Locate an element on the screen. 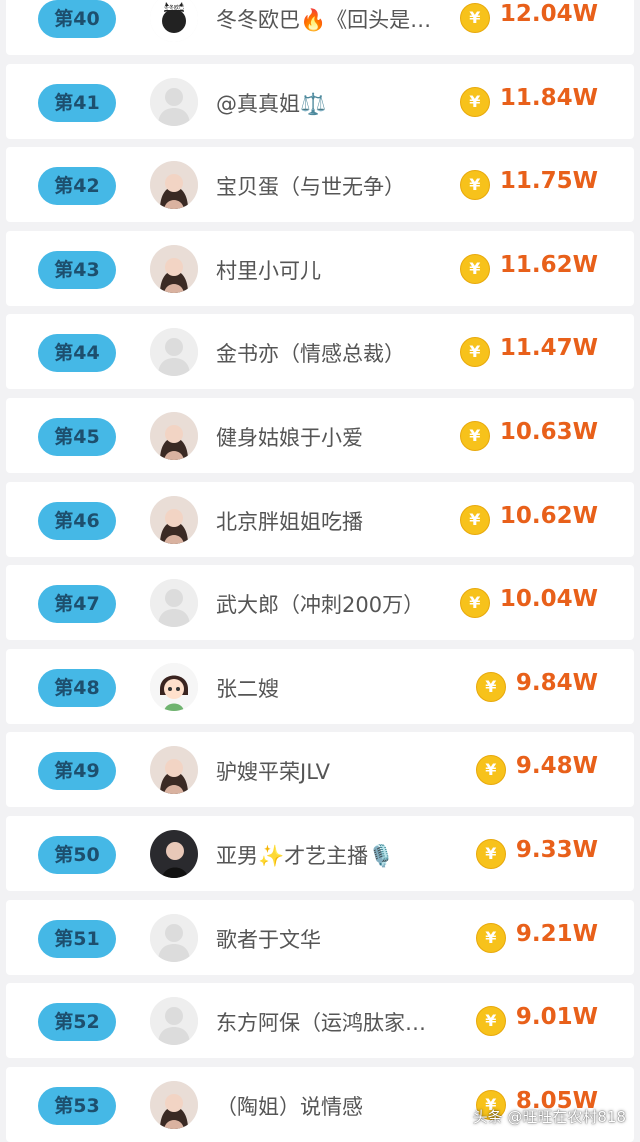 This screenshot has width=640, height=1142. rank-row: 第47 武大郎（冲刺200万） 10.04W ¥ is located at coordinates (320, 603).